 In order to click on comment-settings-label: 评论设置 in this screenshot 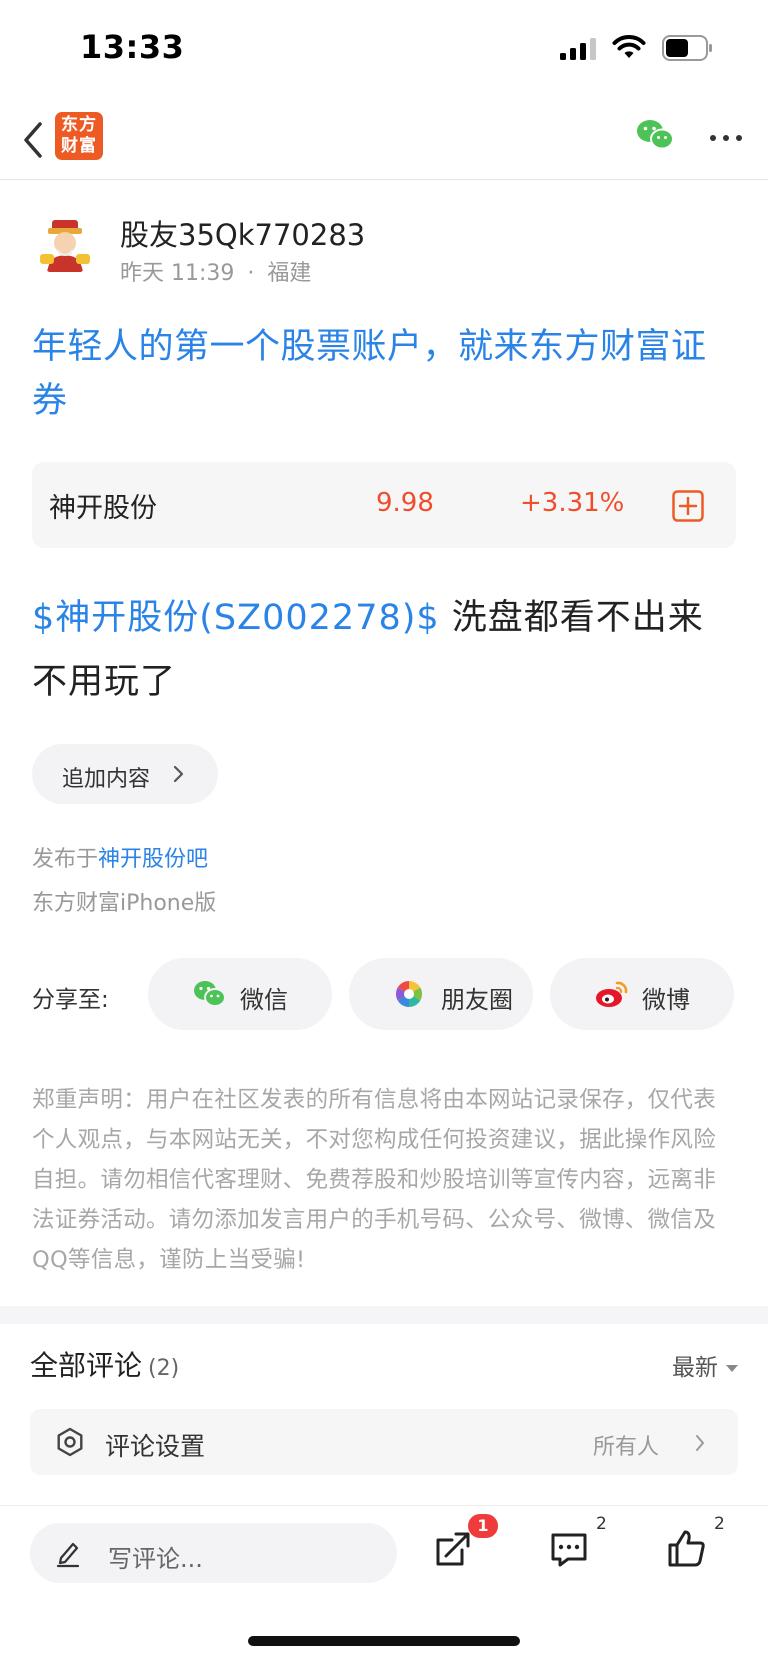, I will do `click(155, 1446)`.